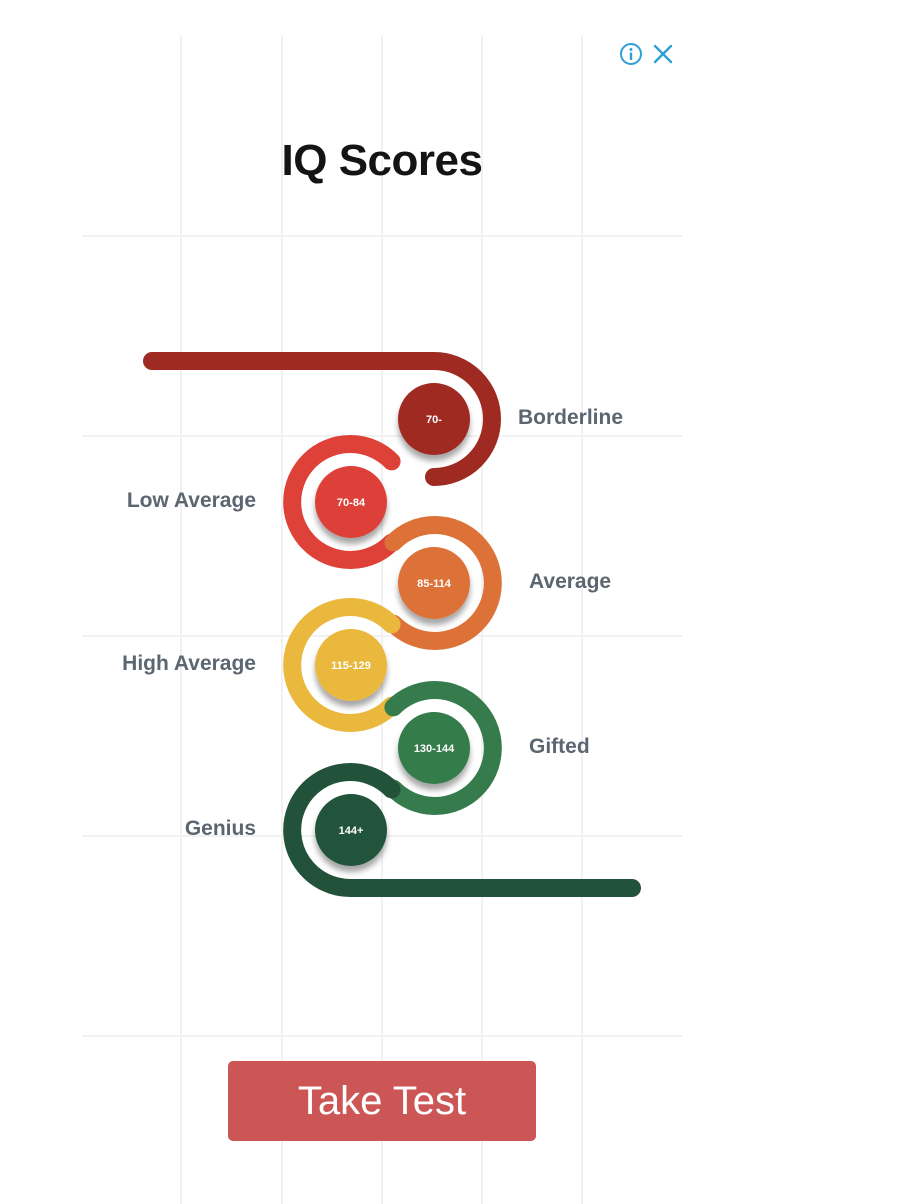 Image resolution: width=912 pixels, height=1204 pixels. Describe the element at coordinates (571, 417) in the screenshot. I see `category-label: Borderline` at that location.